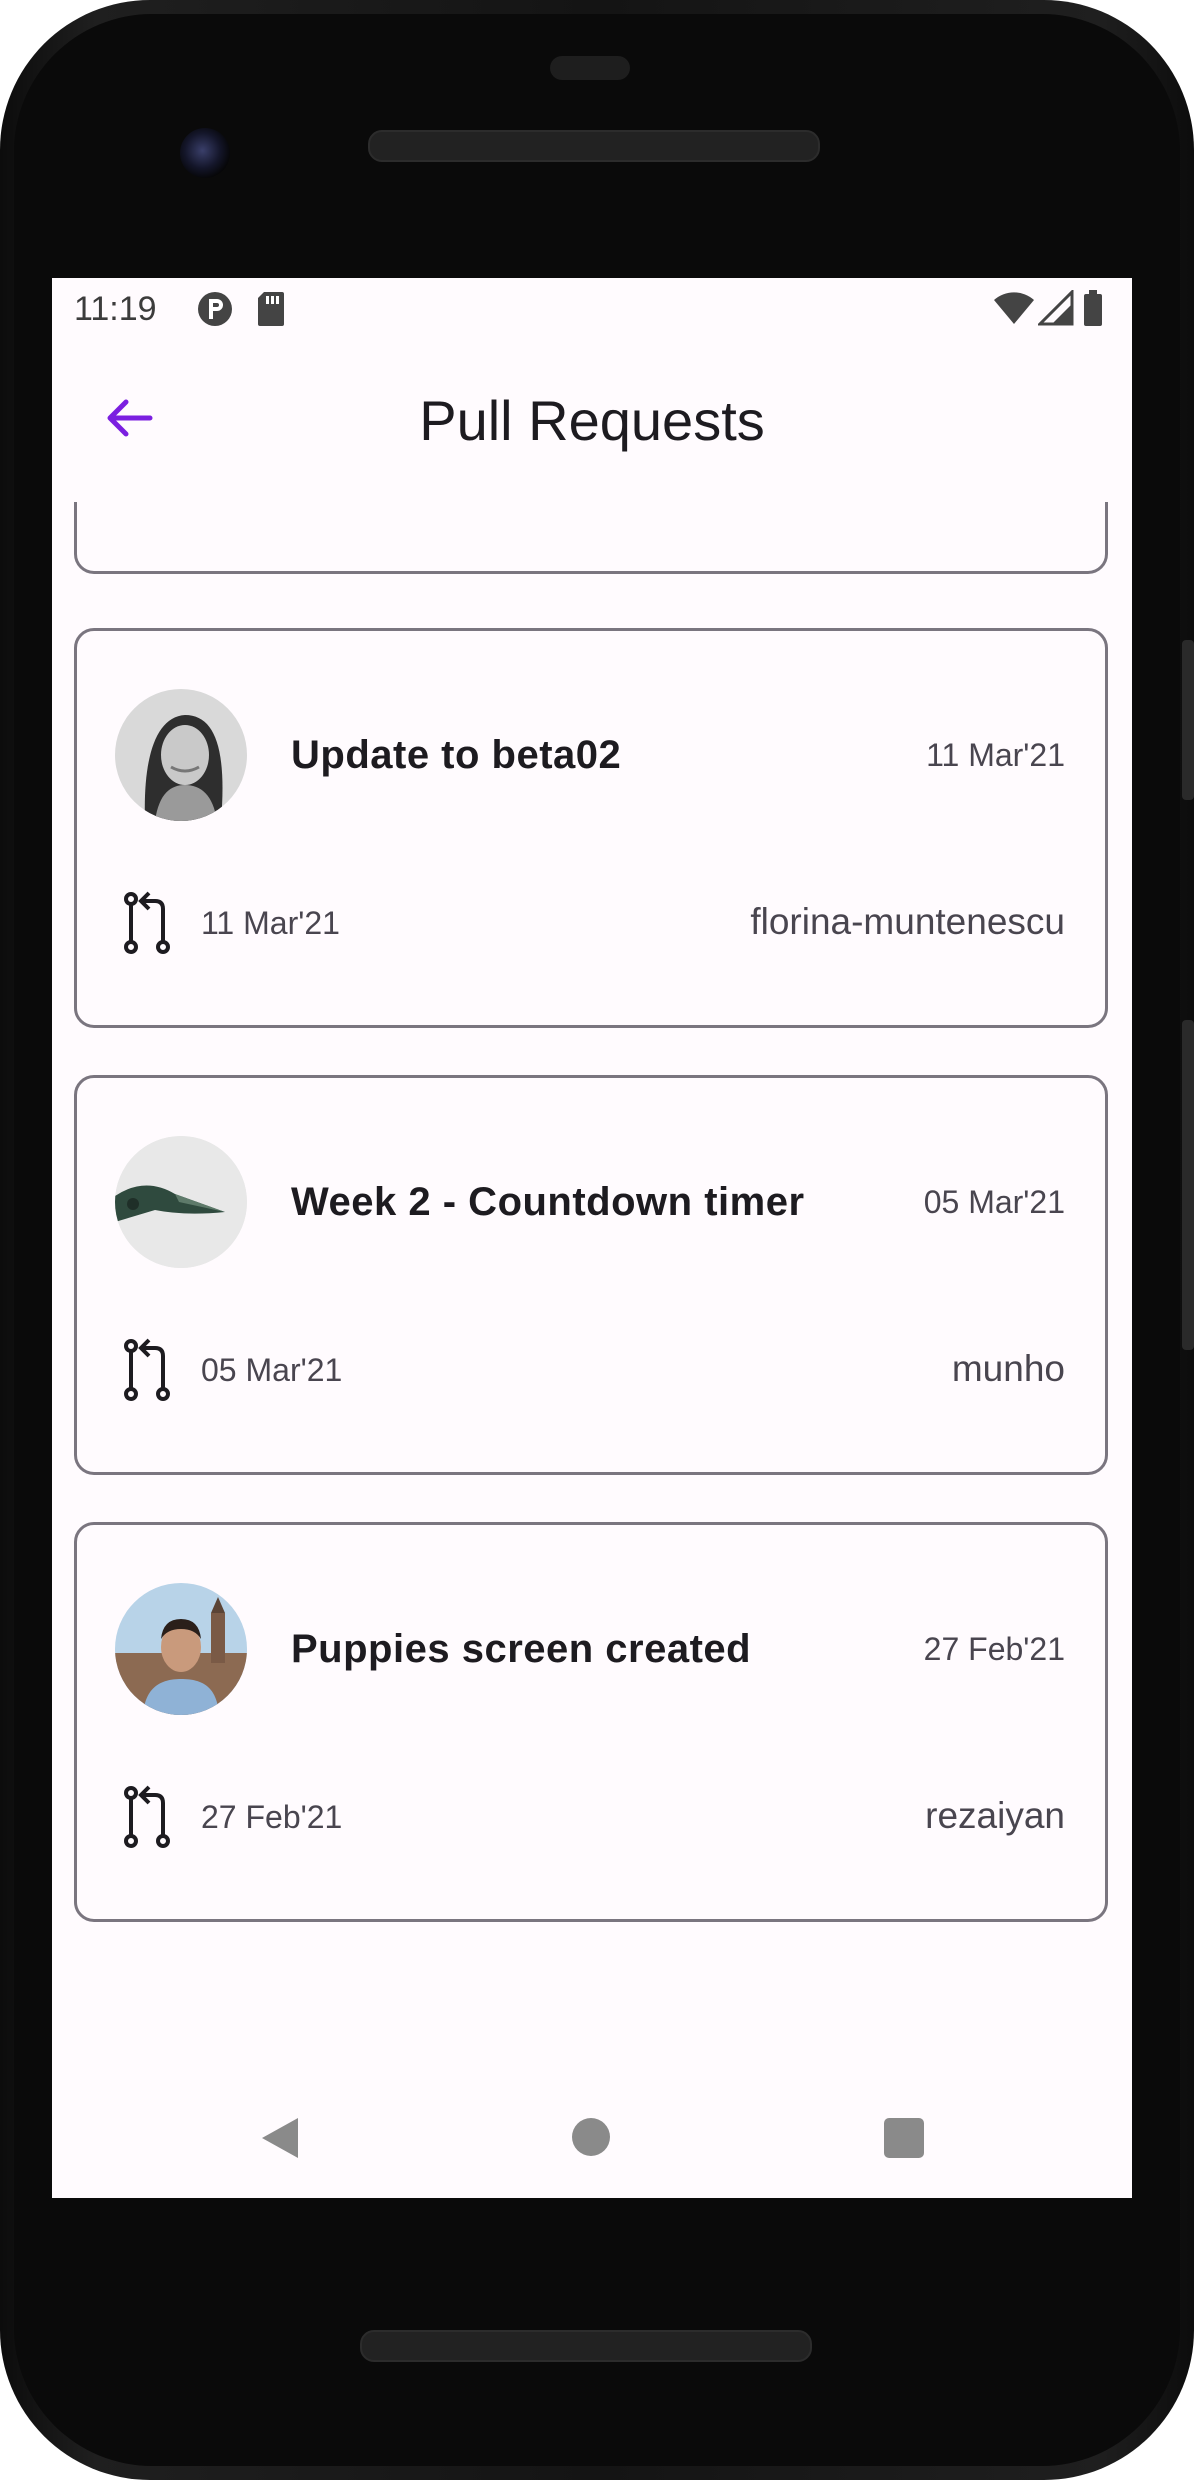  What do you see at coordinates (521, 1649) in the screenshot?
I see `pull-request-title: Puppies screen created` at bounding box center [521, 1649].